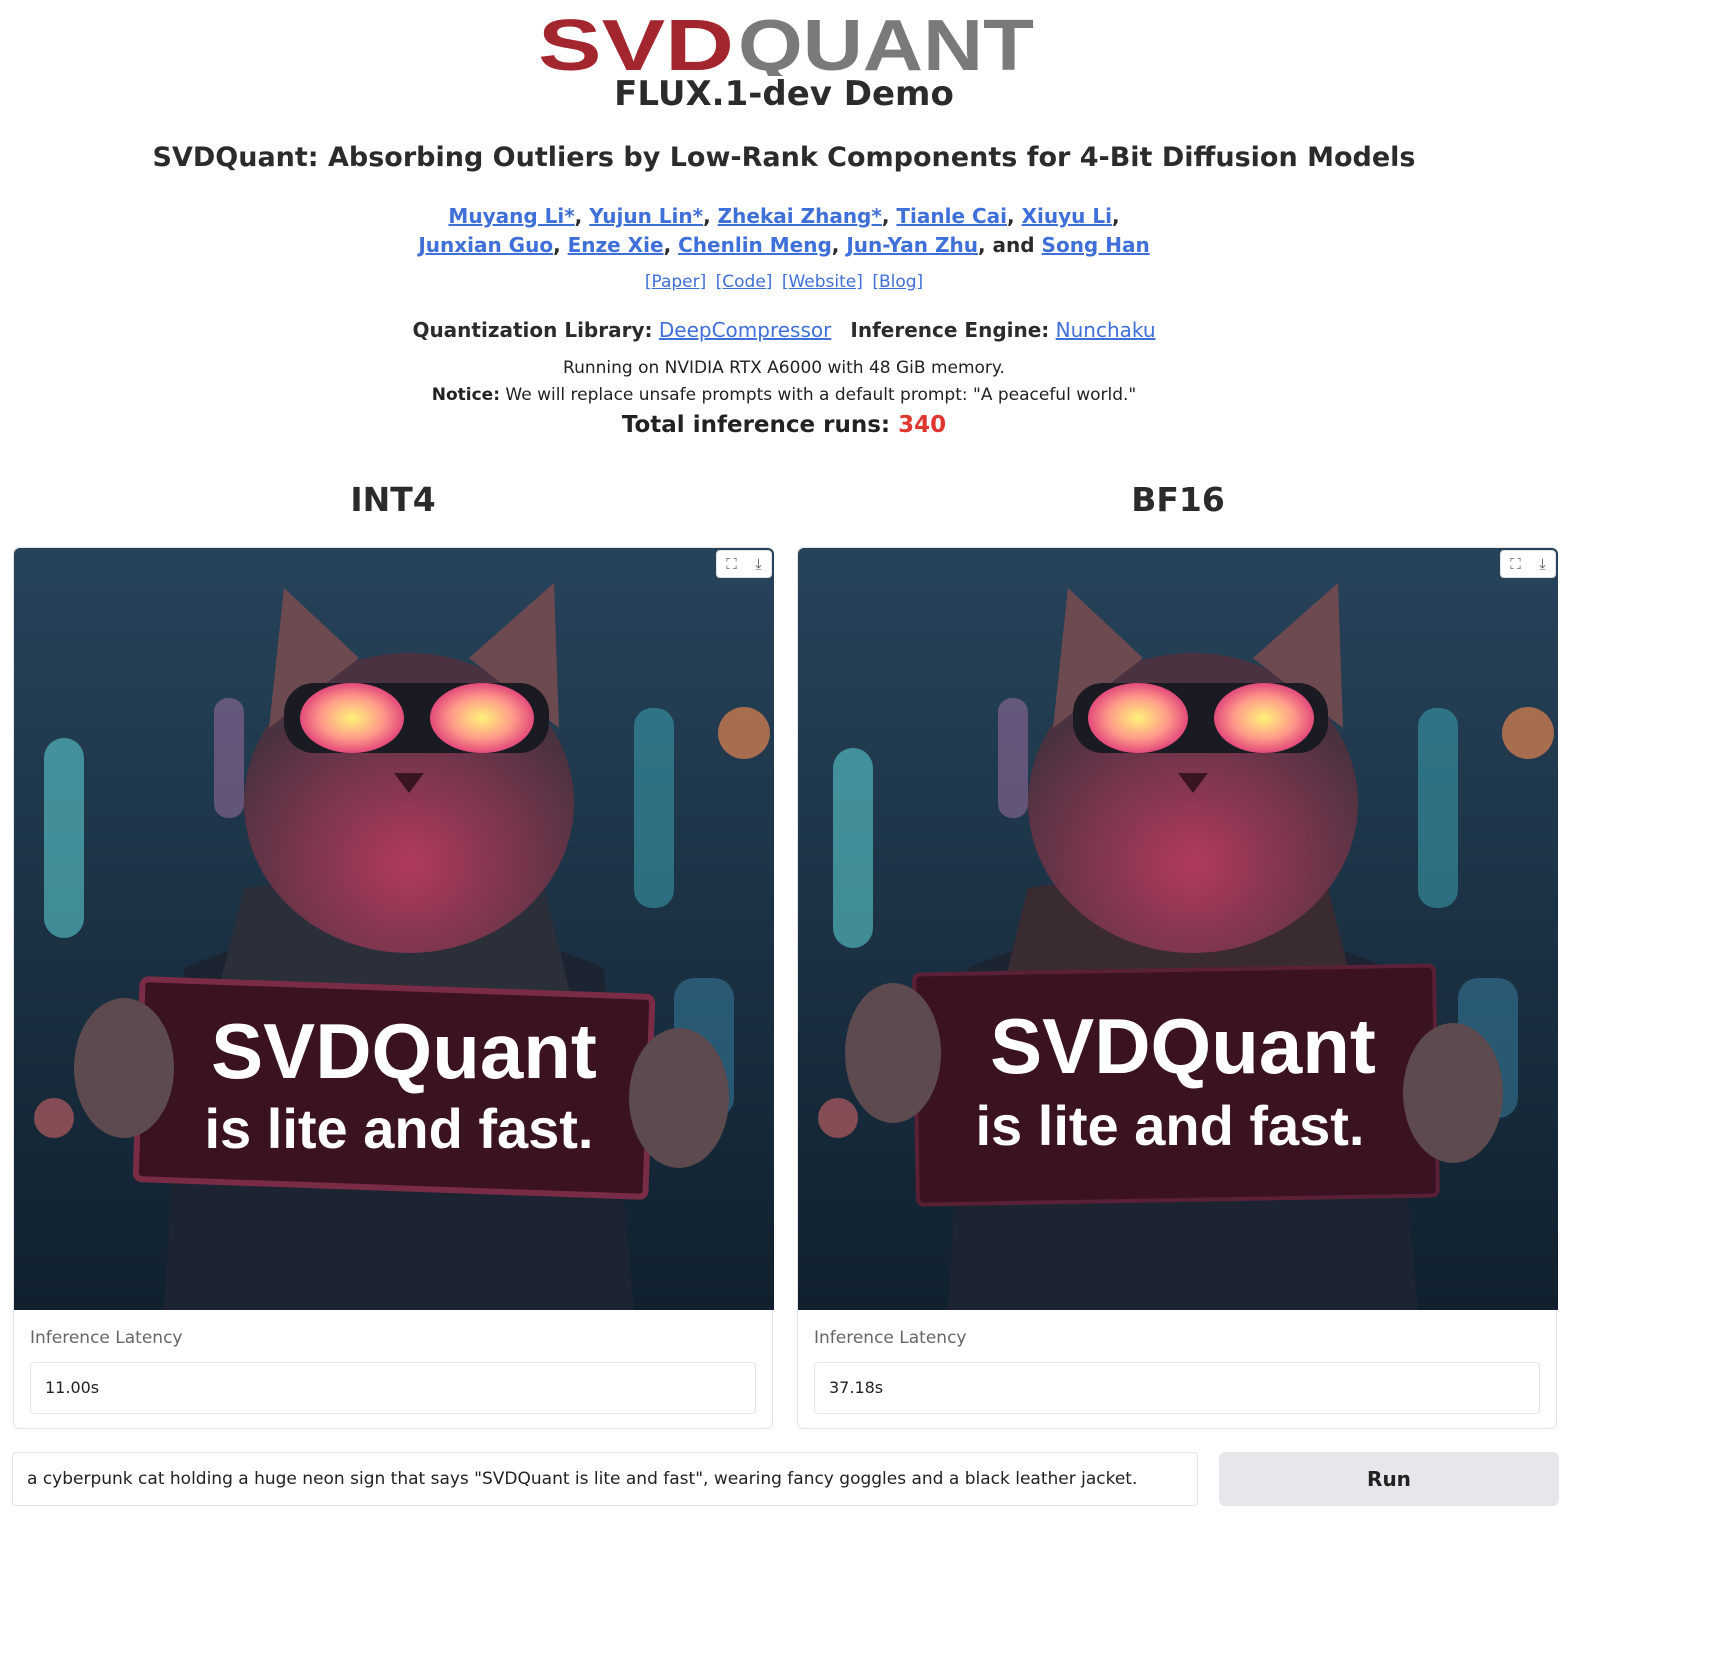  What do you see at coordinates (1183, 1046) in the screenshot?
I see `bf16-sign-line1: SVDQuant` at bounding box center [1183, 1046].